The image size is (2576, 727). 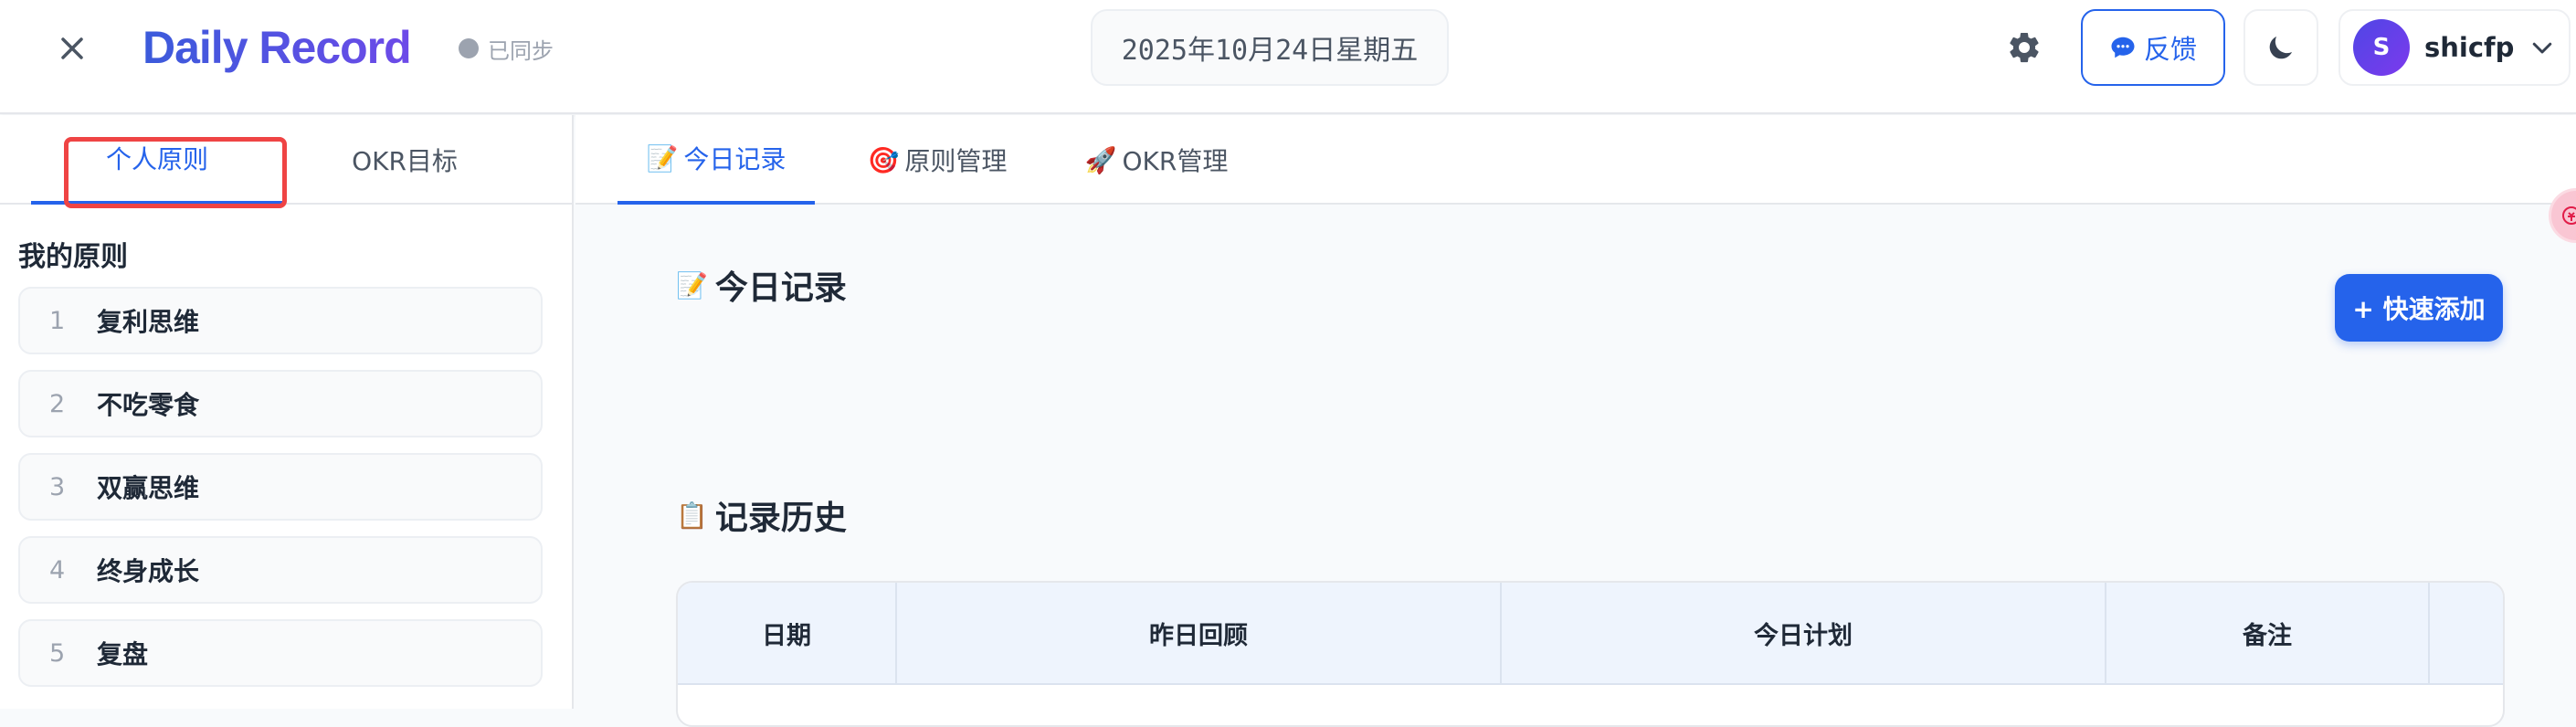 I want to click on column-header-actions, so click(x=2466, y=633).